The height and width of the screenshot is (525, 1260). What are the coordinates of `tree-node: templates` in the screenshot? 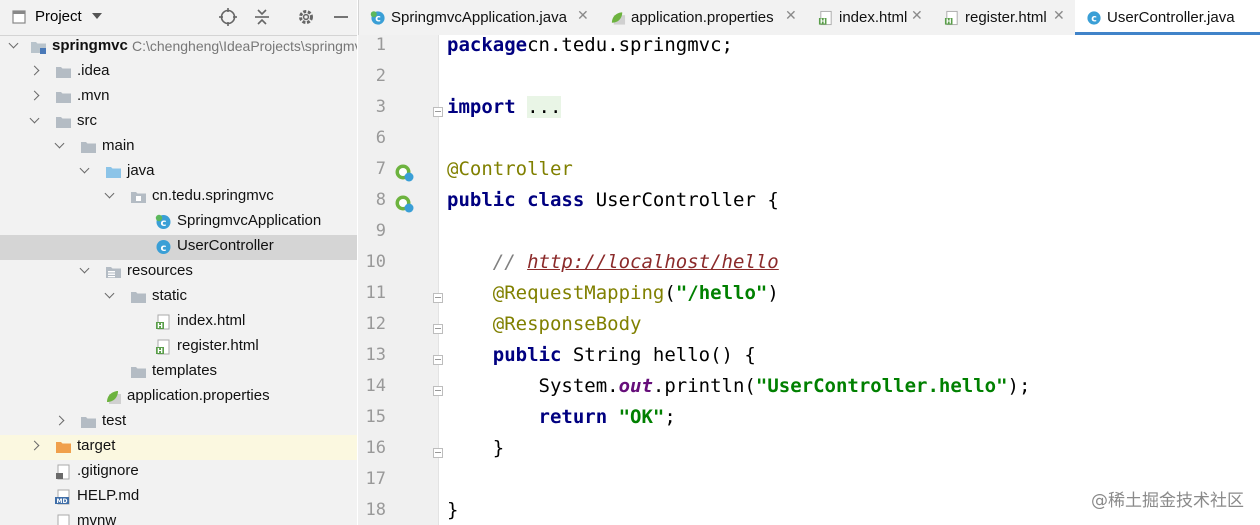 It's located at (178, 372).